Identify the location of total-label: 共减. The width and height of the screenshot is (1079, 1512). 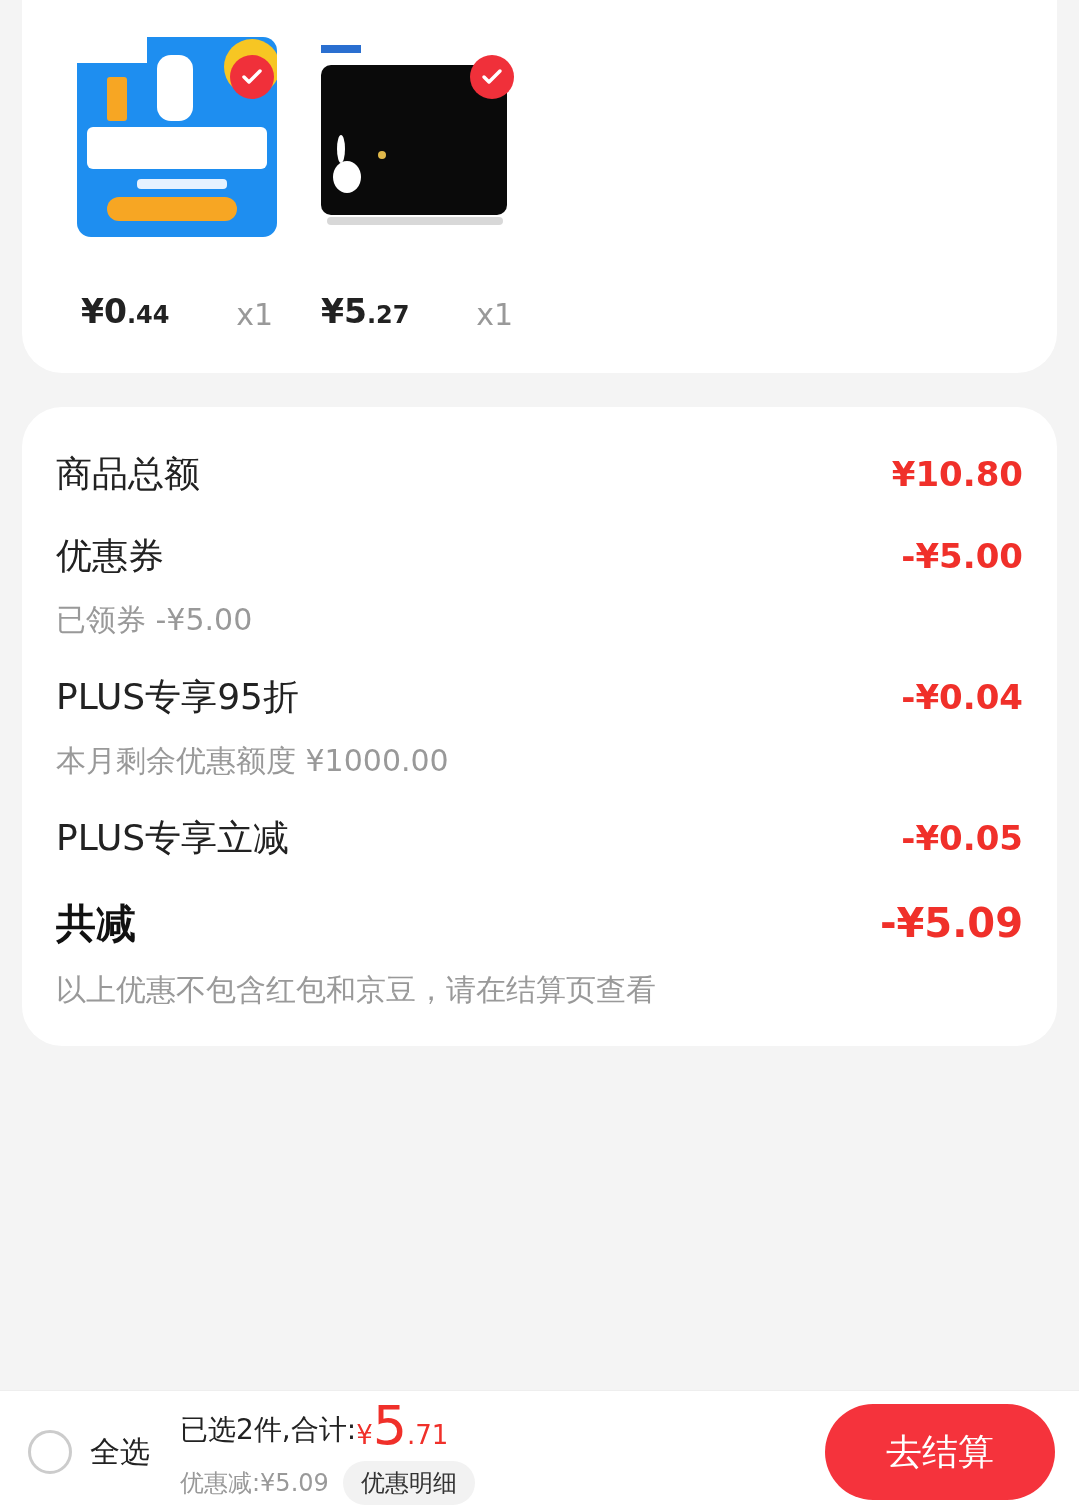
(96, 923).